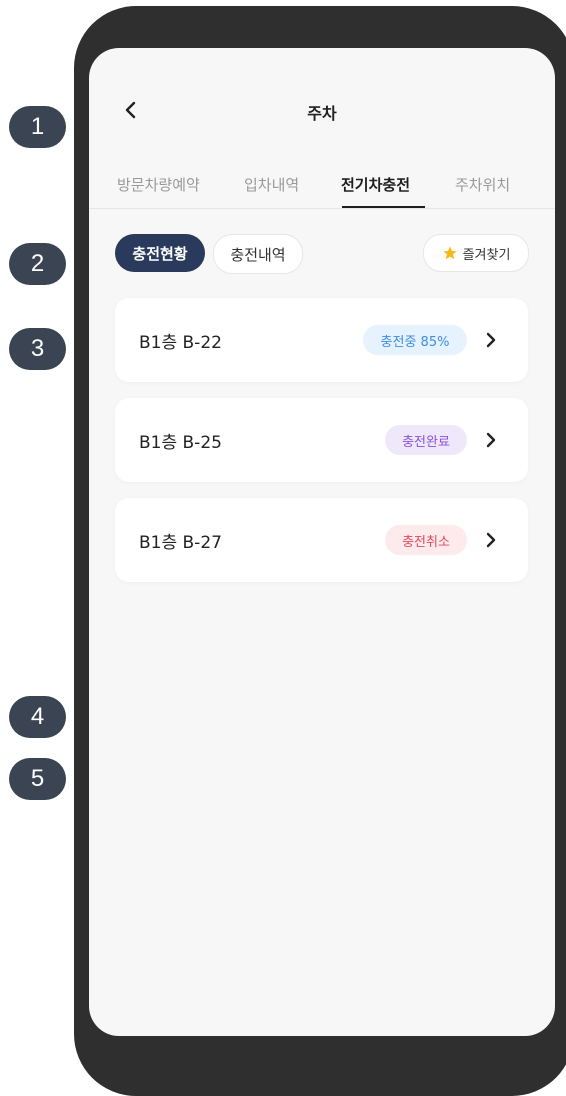 The image size is (566, 1096). I want to click on filter-charging-history: 충전내역, so click(258, 254).